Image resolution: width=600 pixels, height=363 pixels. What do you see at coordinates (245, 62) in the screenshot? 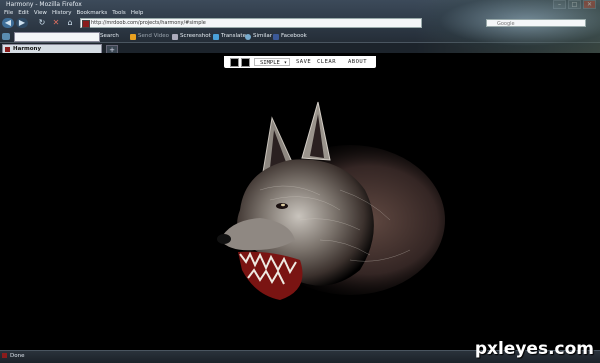
I see `background-color-swatch` at bounding box center [245, 62].